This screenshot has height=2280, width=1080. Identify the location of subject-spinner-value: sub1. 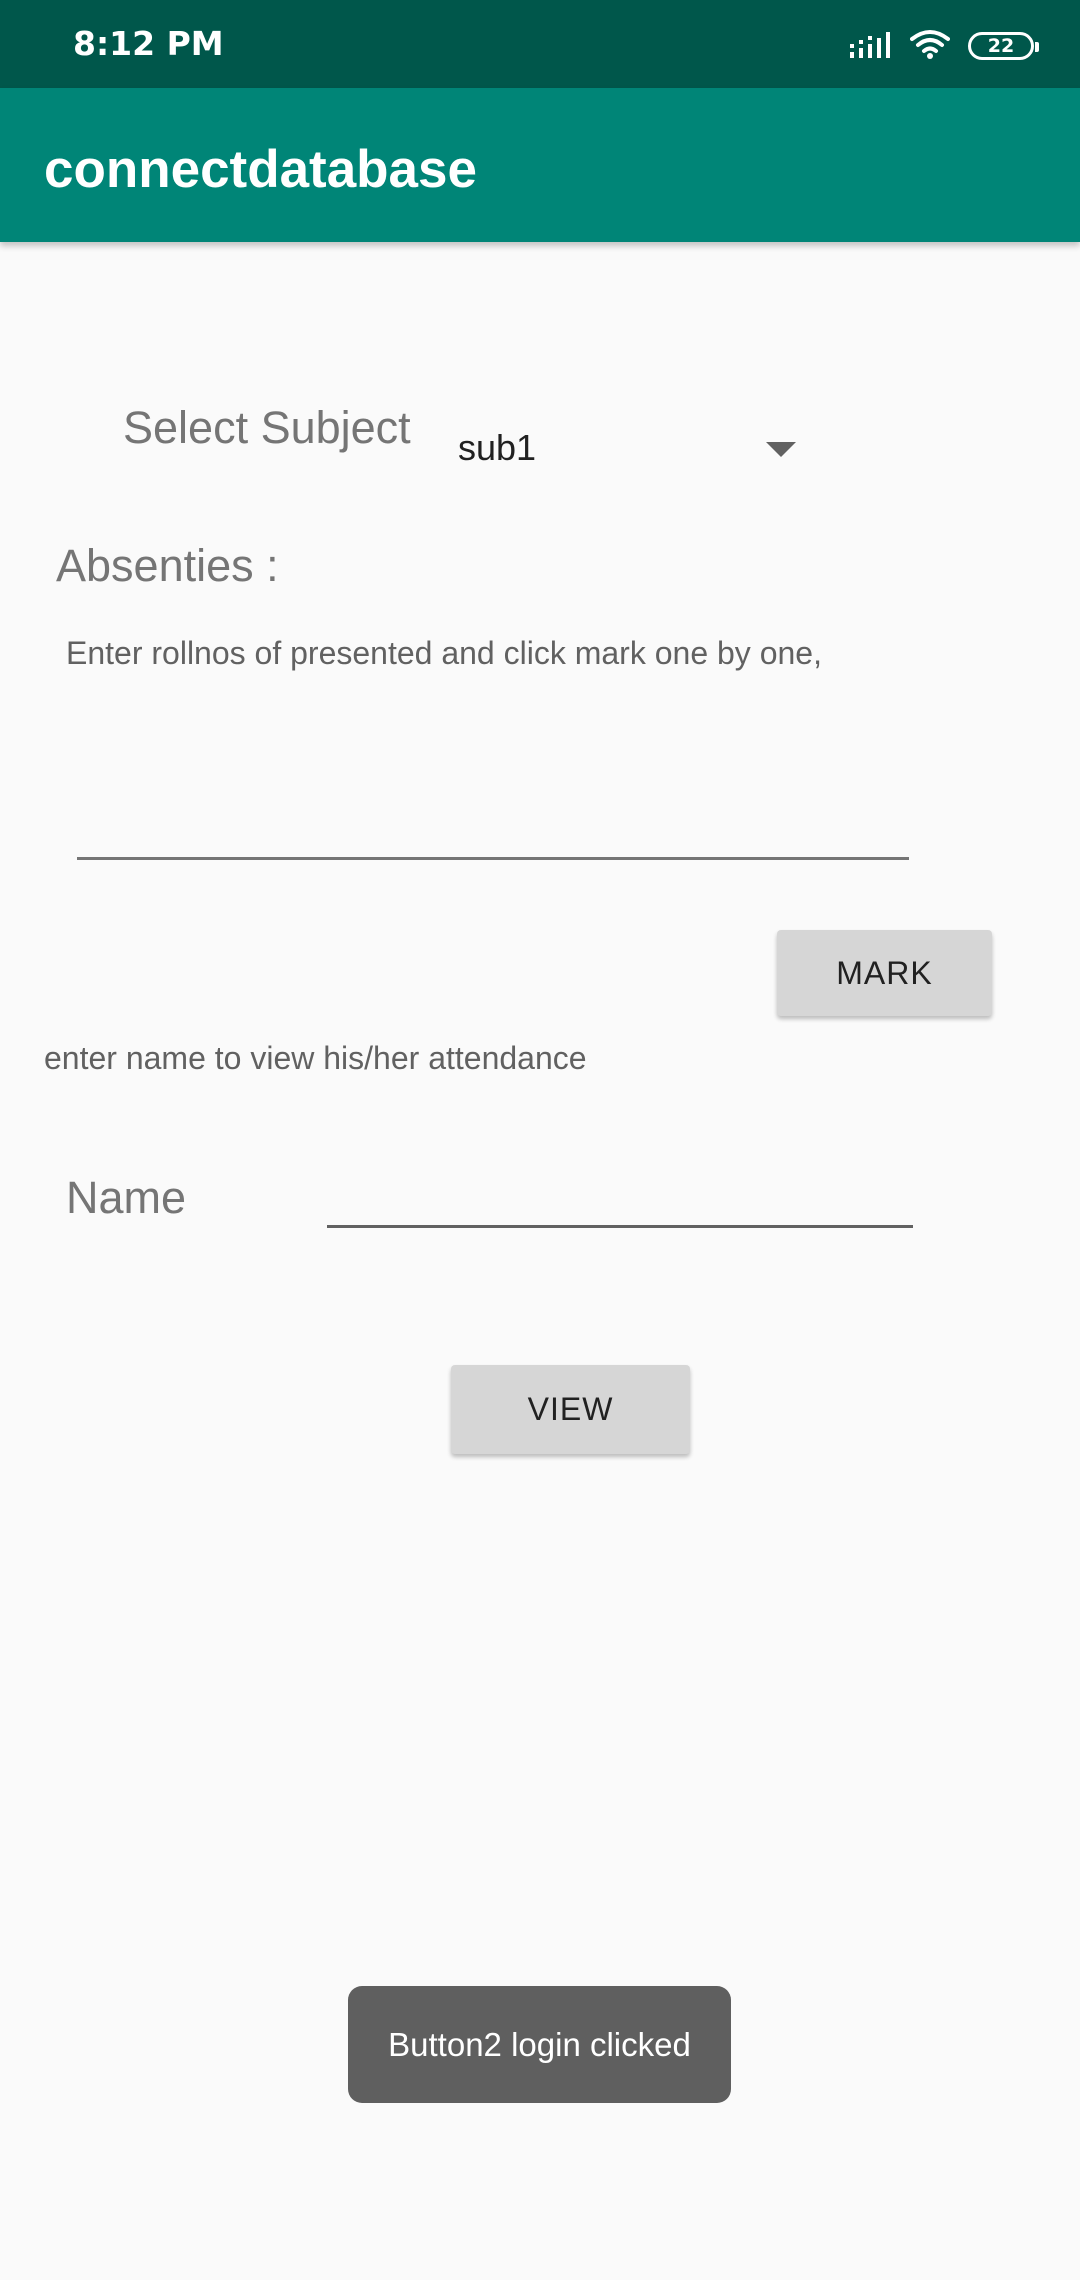
(497, 447).